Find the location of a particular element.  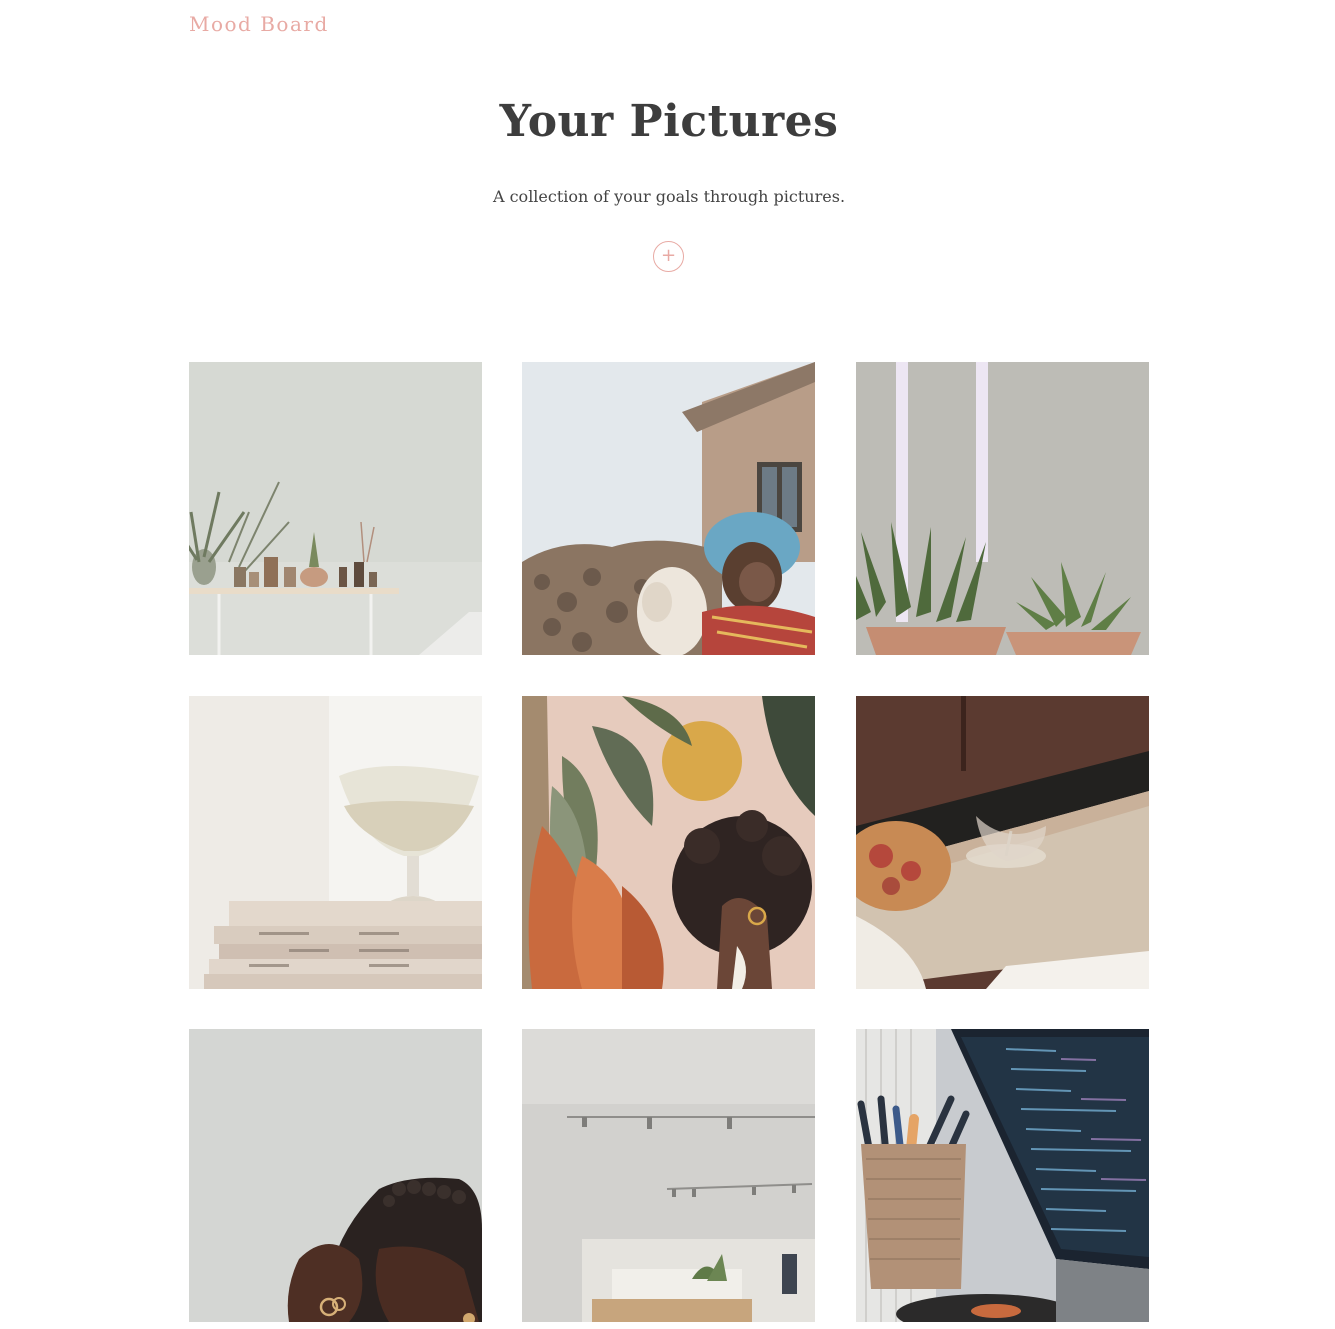

add-picture-button: + is located at coordinates (668, 256).